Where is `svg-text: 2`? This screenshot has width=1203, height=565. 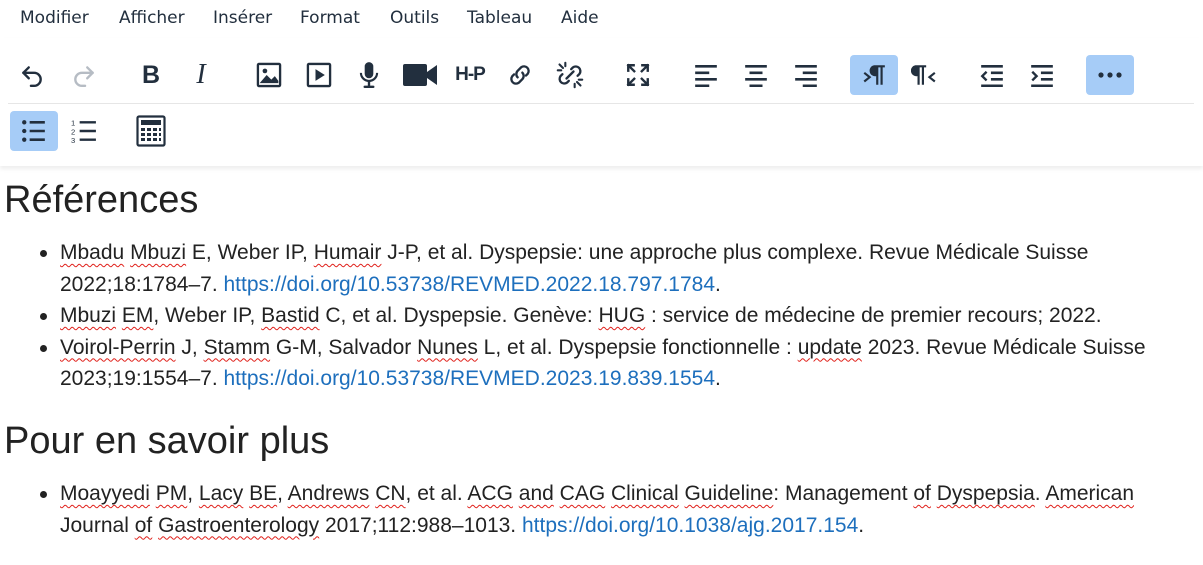
svg-text: 2 is located at coordinates (73, 131).